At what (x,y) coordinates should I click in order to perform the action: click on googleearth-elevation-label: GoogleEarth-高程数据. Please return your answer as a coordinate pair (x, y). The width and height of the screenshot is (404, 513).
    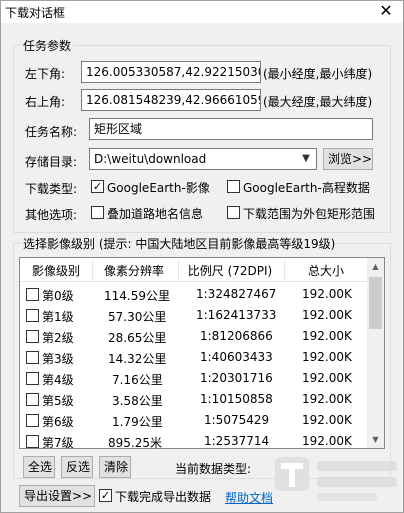
    Looking at the image, I should click on (306, 188).